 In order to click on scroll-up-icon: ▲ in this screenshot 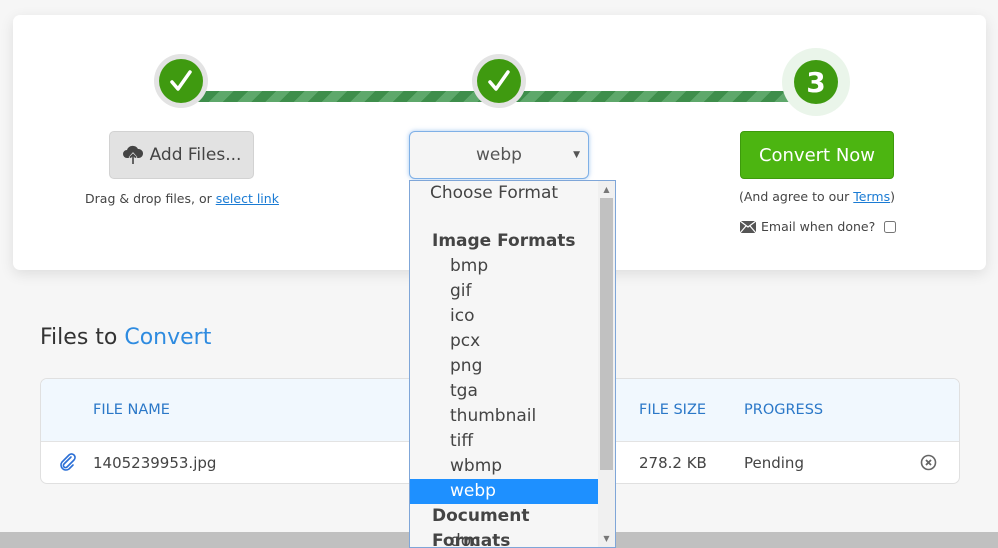, I will do `click(606, 189)`.